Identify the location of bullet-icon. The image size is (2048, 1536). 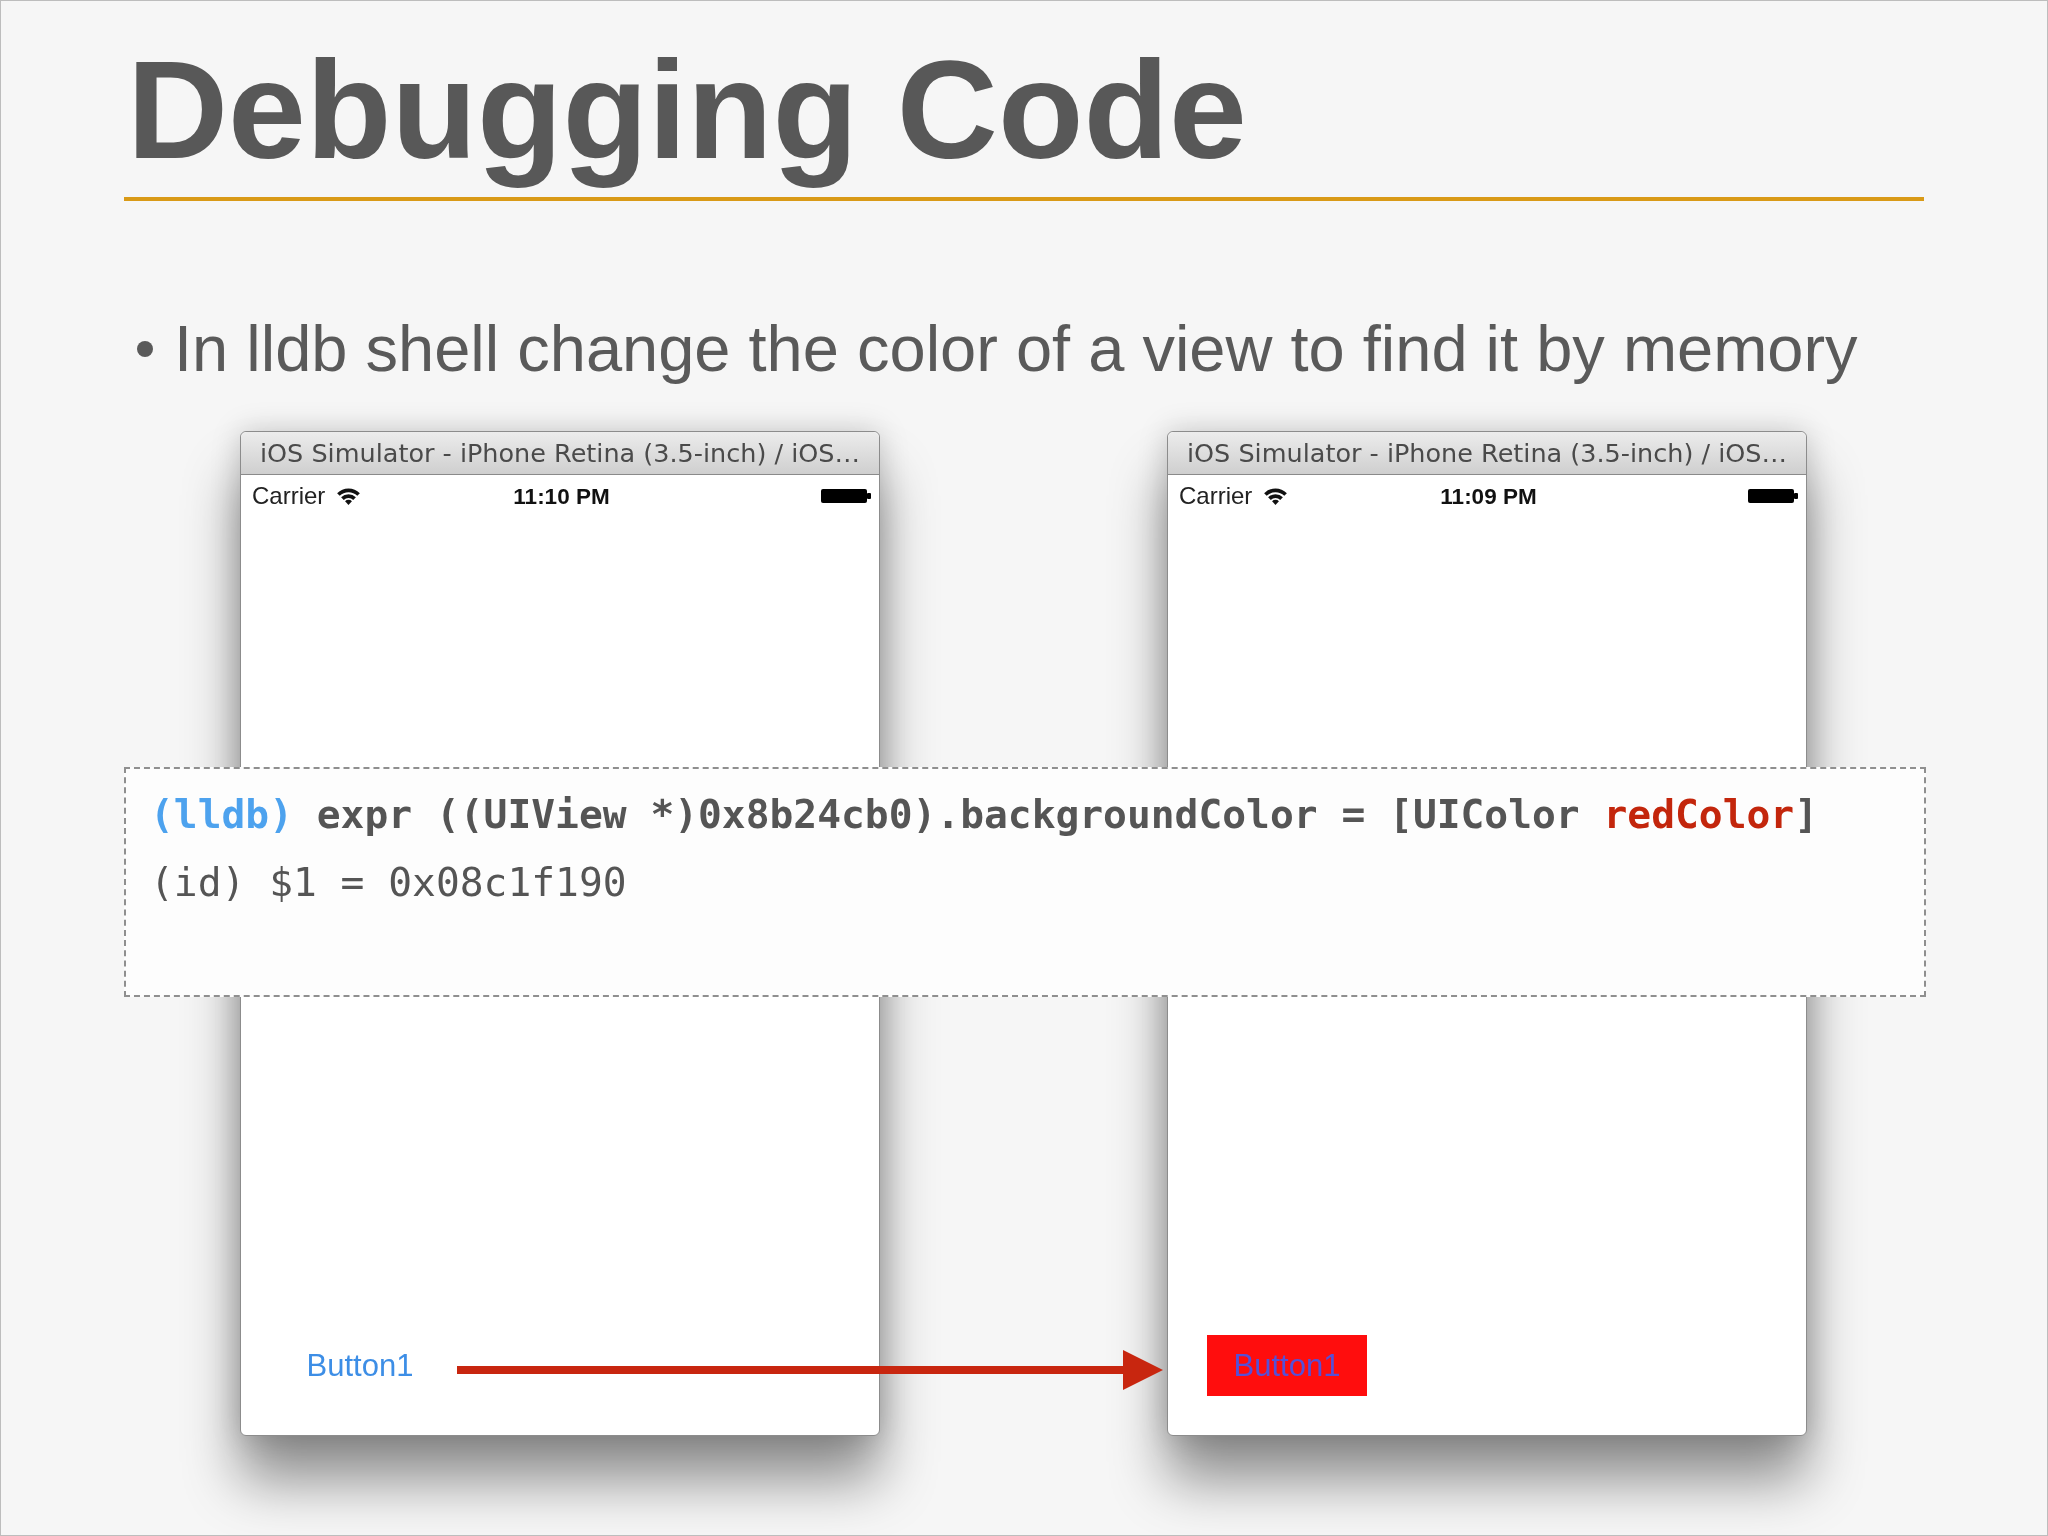
(145, 349).